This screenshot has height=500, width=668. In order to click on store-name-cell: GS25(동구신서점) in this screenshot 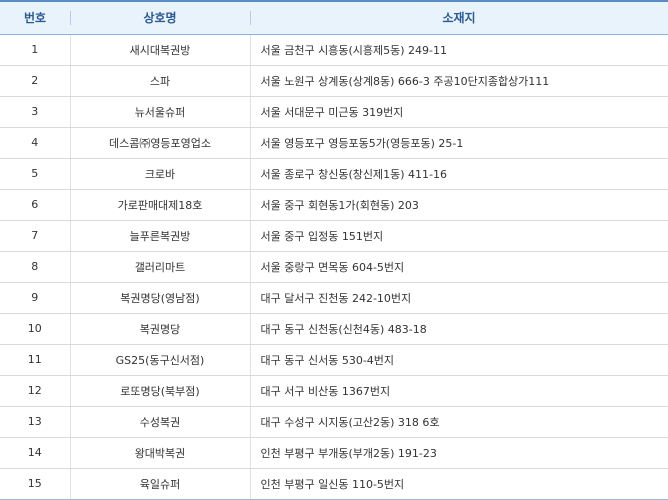, I will do `click(159, 360)`.